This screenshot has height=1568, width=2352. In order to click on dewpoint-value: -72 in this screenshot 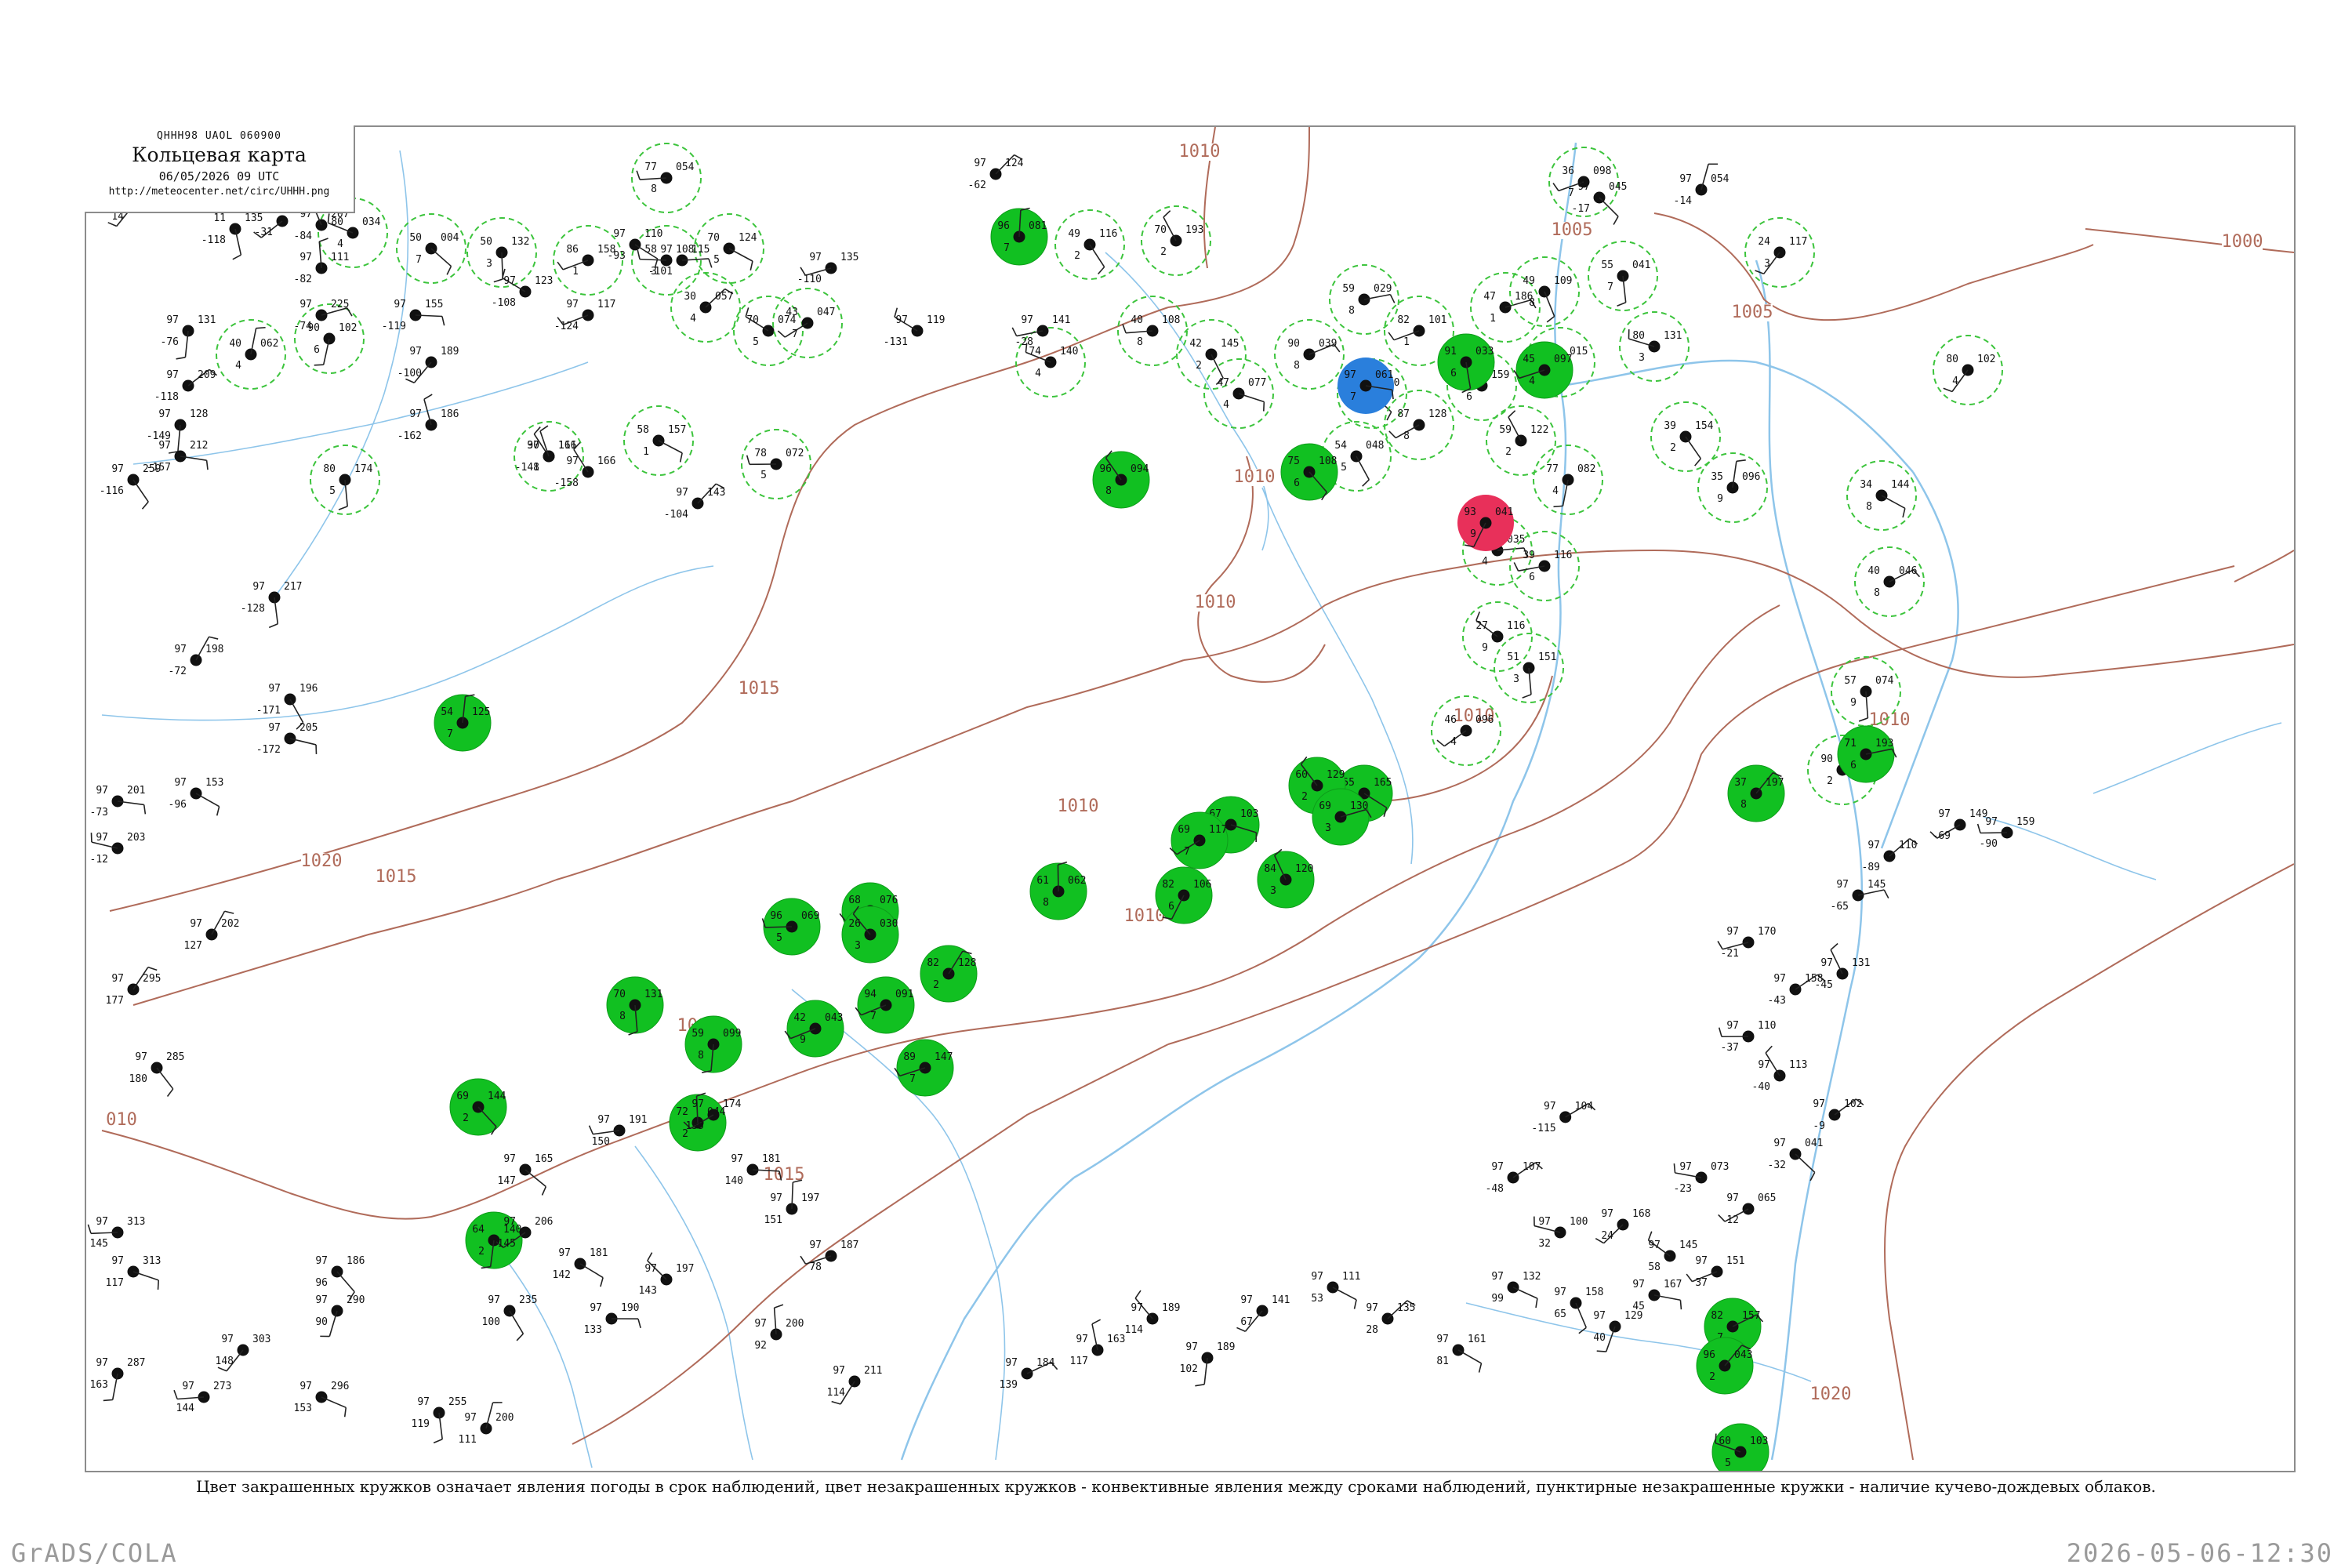, I will do `click(178, 671)`.